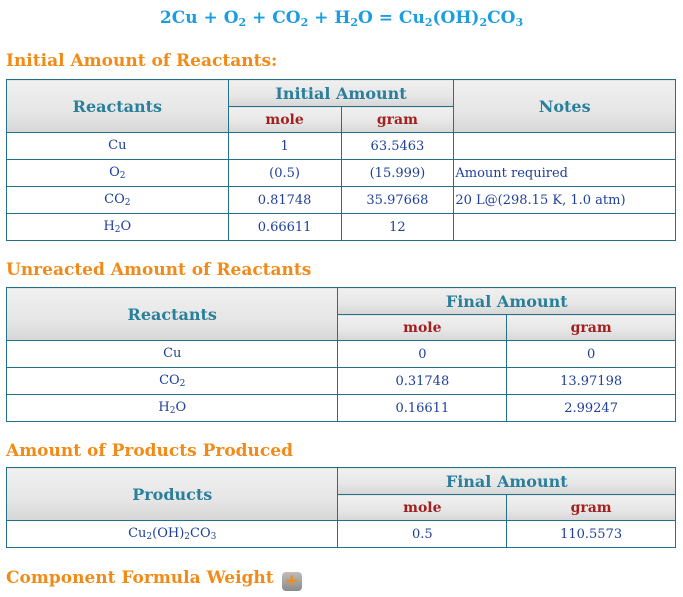 Image resolution: width=683 pixels, height=597 pixels. I want to click on mole-value: 0.66611, so click(284, 227).